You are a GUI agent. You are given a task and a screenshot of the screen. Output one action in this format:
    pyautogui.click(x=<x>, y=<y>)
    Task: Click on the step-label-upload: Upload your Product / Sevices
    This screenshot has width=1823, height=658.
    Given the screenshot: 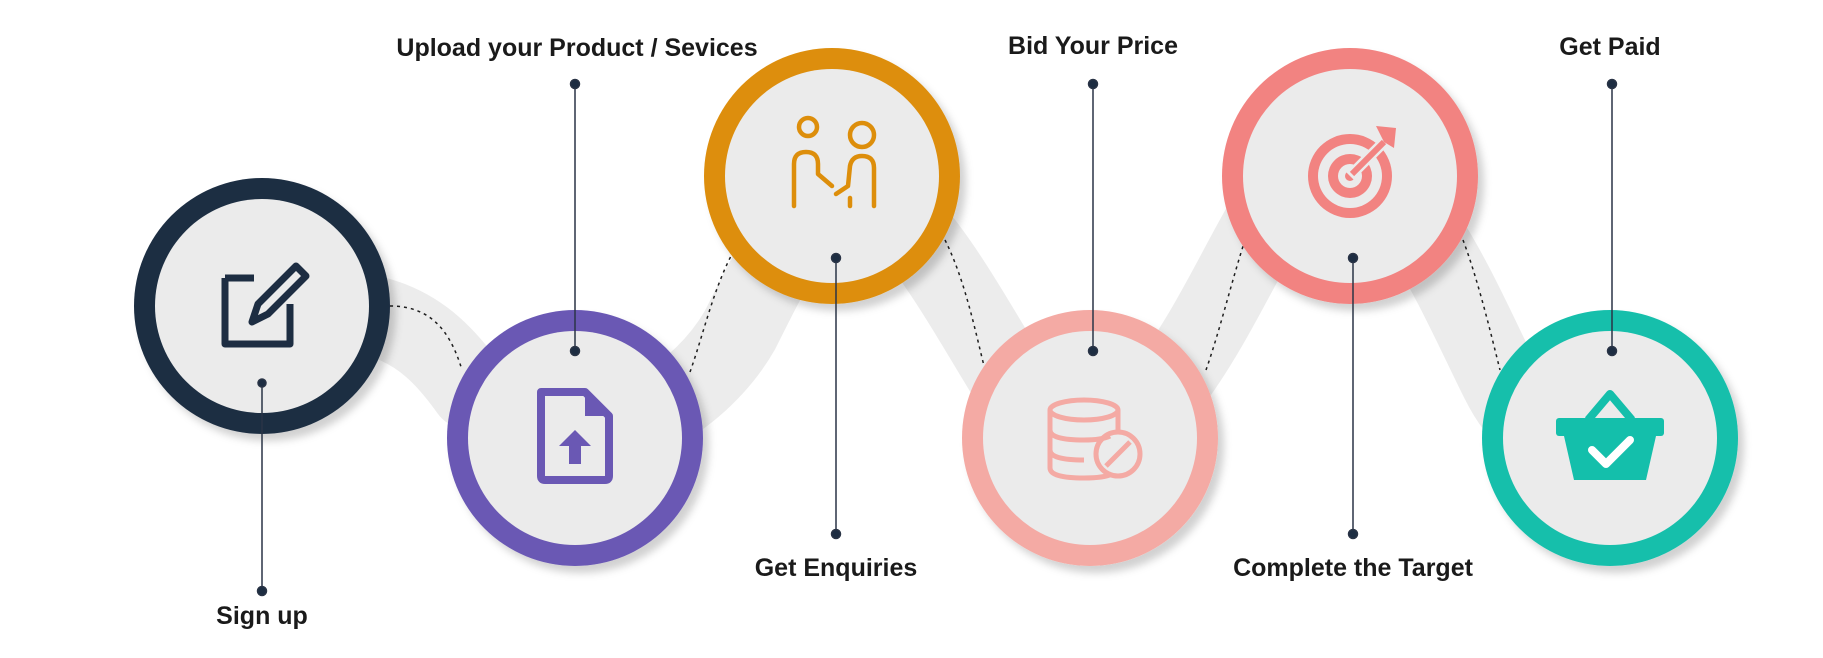 What is the action you would take?
    pyautogui.click(x=577, y=48)
    